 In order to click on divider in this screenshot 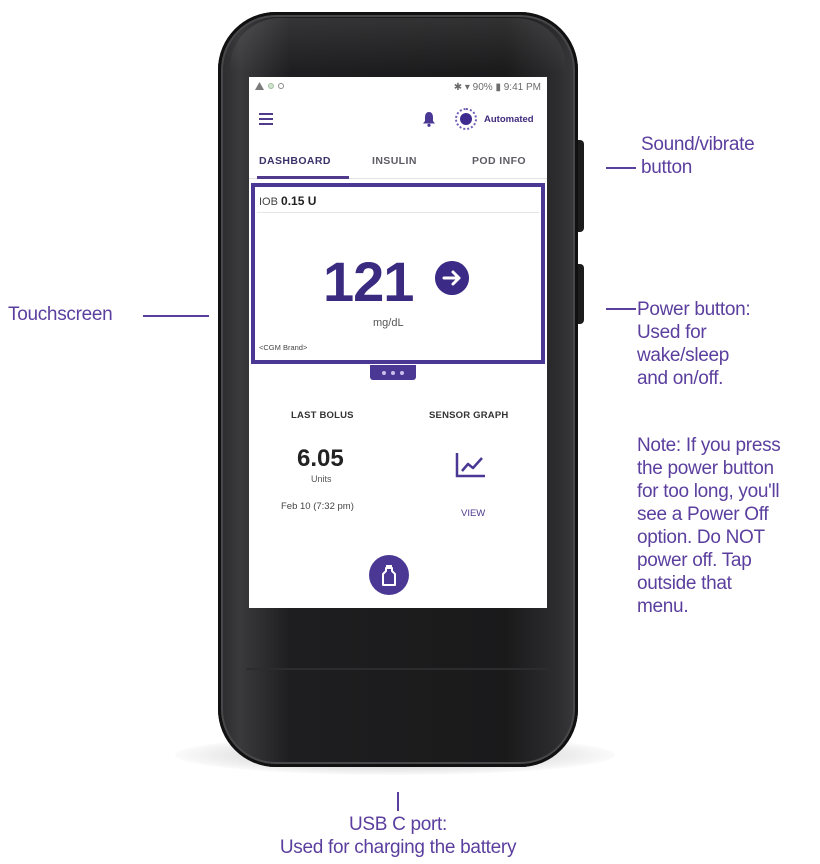, I will do `click(398, 212)`.